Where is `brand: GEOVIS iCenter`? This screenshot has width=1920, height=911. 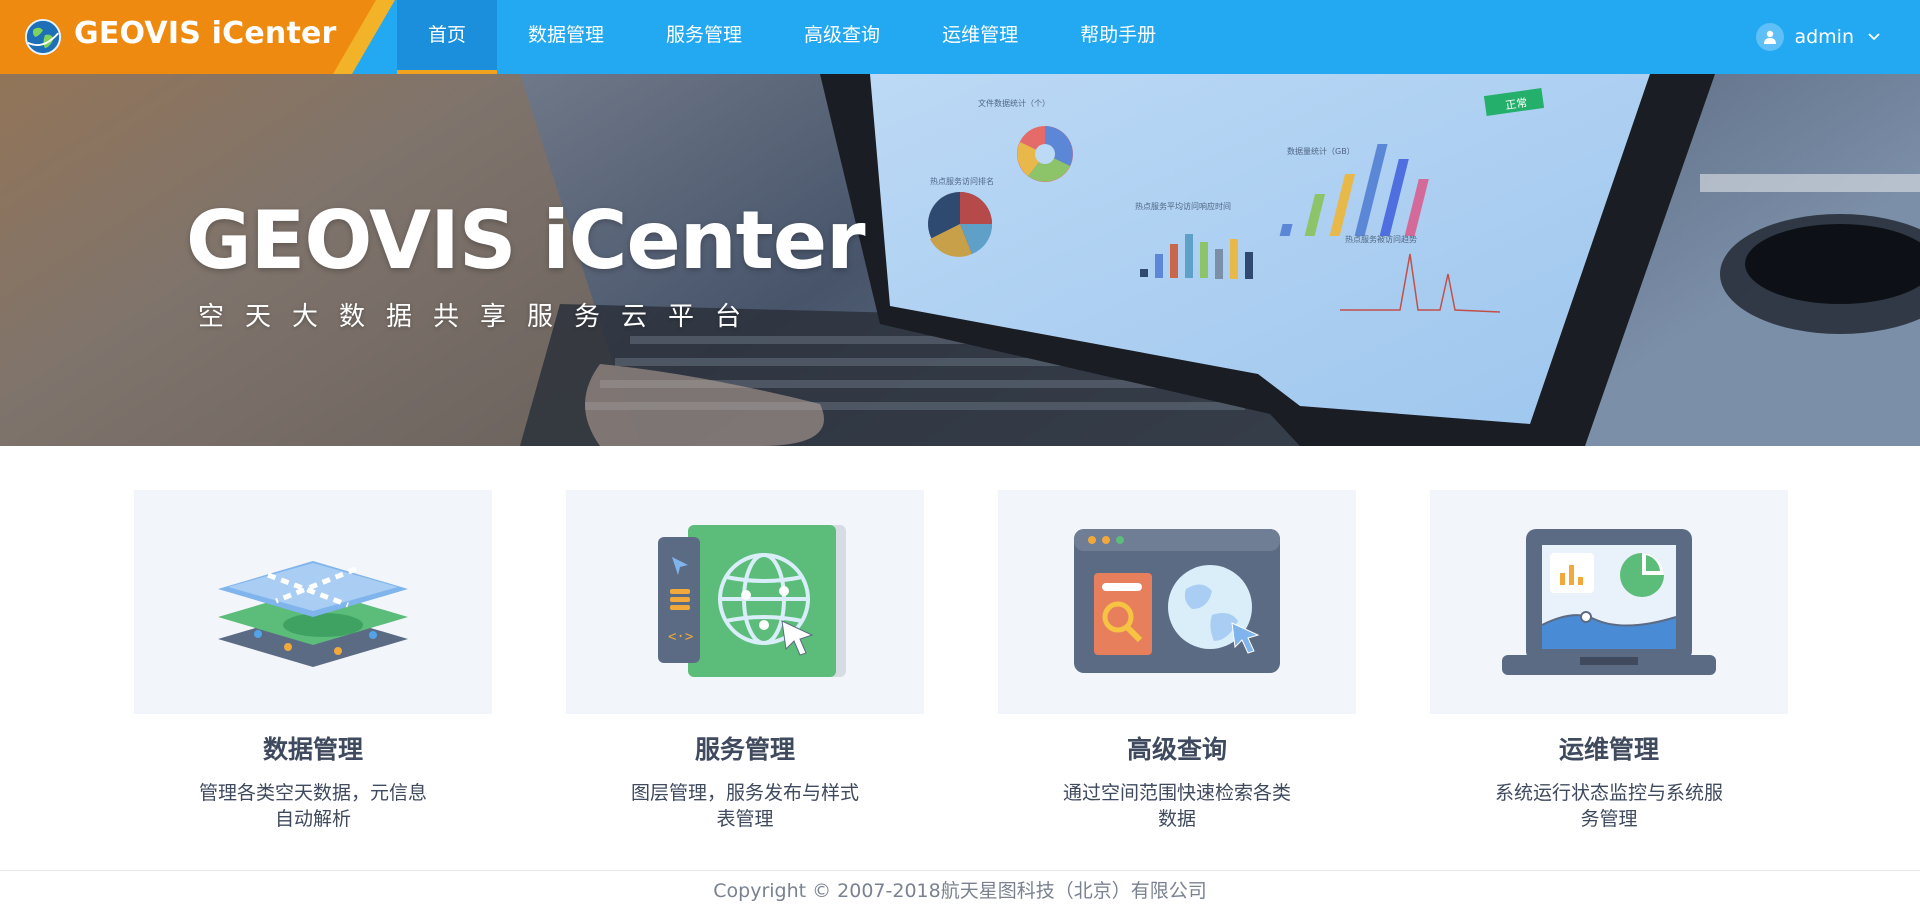 brand: GEOVIS iCenter is located at coordinates (200, 37).